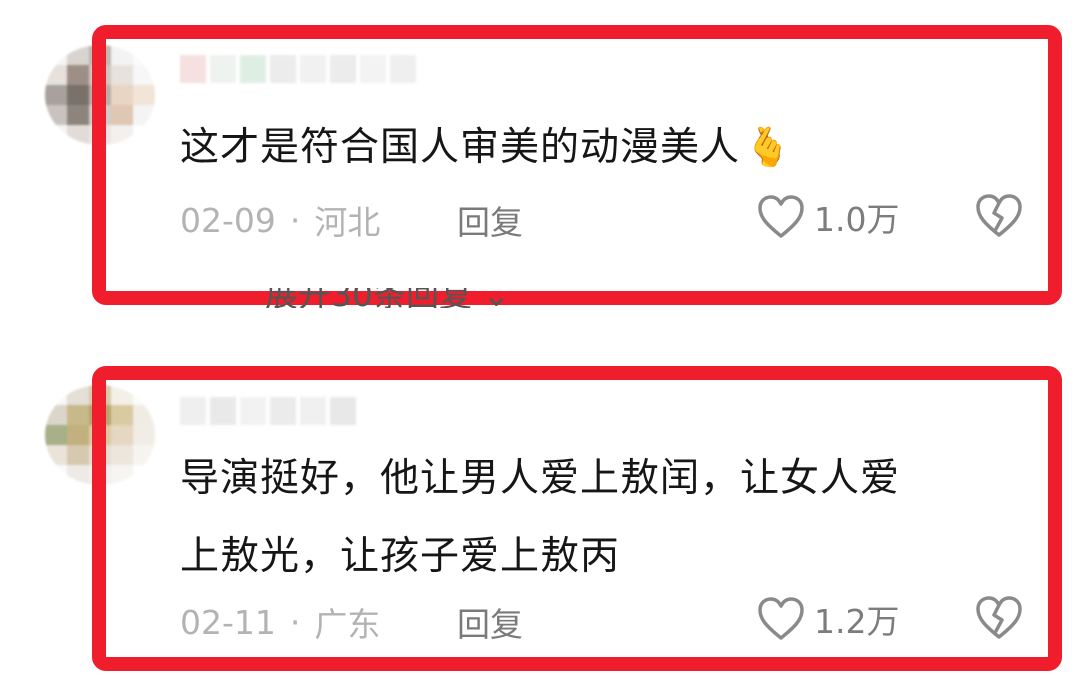 The width and height of the screenshot is (1080, 675). I want to click on like-button: 1.0万, so click(827, 217).